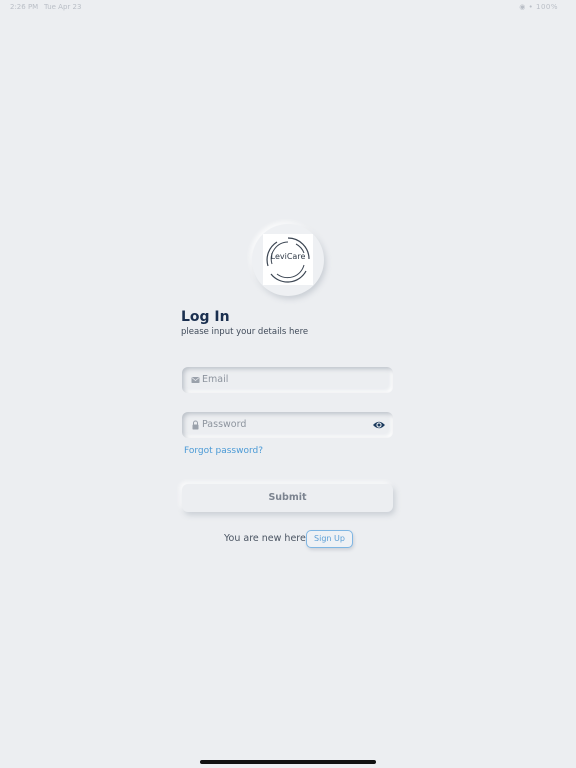 The image size is (576, 768). I want to click on status-date: Tue Apr 23, so click(63, 7).